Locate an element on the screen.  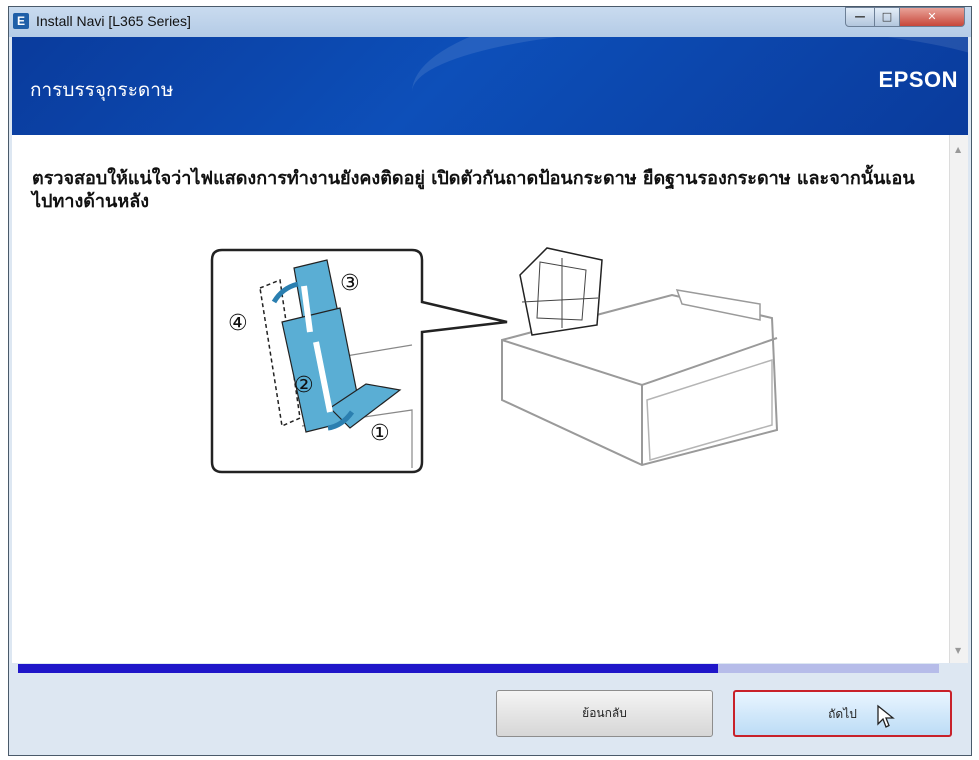
maximize-button: □ is located at coordinates (887, 17).